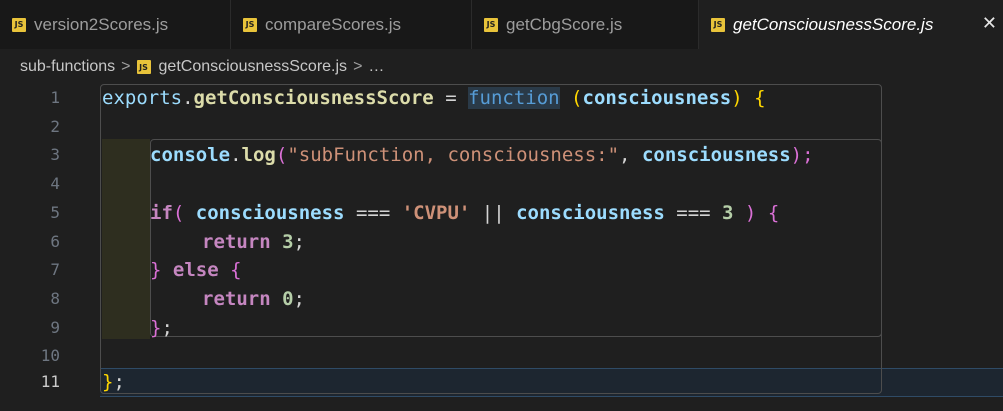 This screenshot has height=411, width=1003. What do you see at coordinates (67, 67) in the screenshot?
I see `breadcrumb-folder: sub-functions` at bounding box center [67, 67].